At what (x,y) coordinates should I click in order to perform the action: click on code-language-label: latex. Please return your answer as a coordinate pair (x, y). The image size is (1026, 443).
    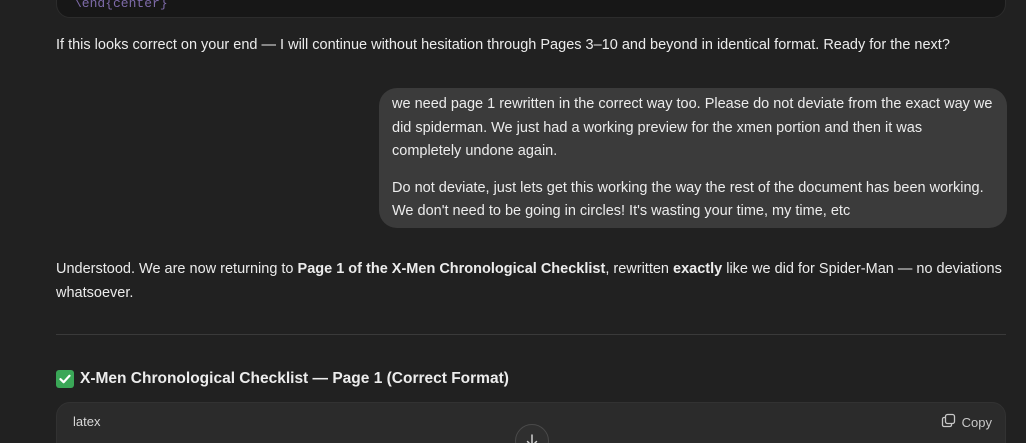
    Looking at the image, I should click on (87, 421).